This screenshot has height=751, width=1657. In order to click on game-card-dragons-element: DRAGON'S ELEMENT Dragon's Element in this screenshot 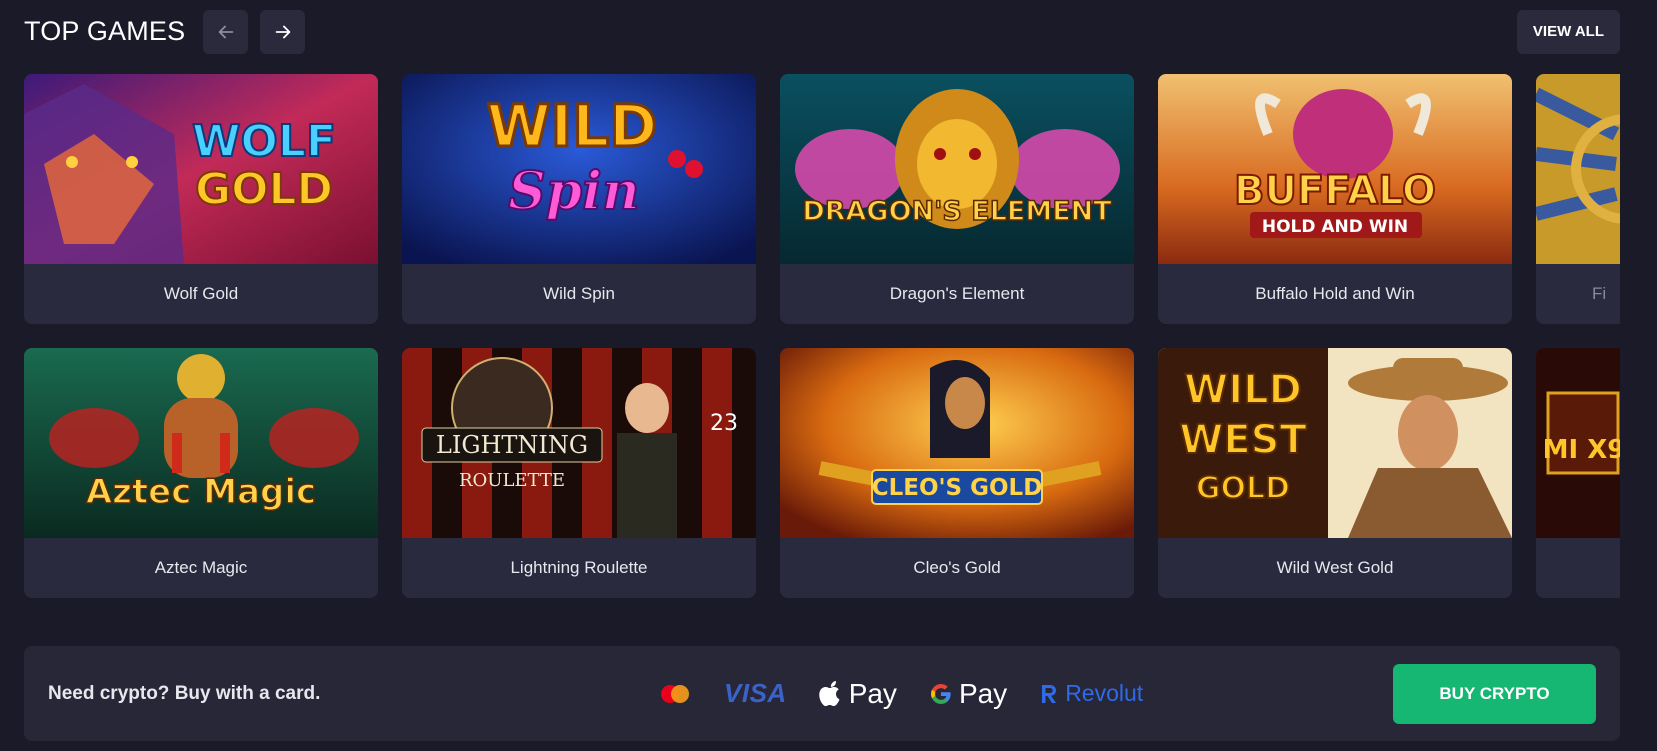, I will do `click(957, 199)`.